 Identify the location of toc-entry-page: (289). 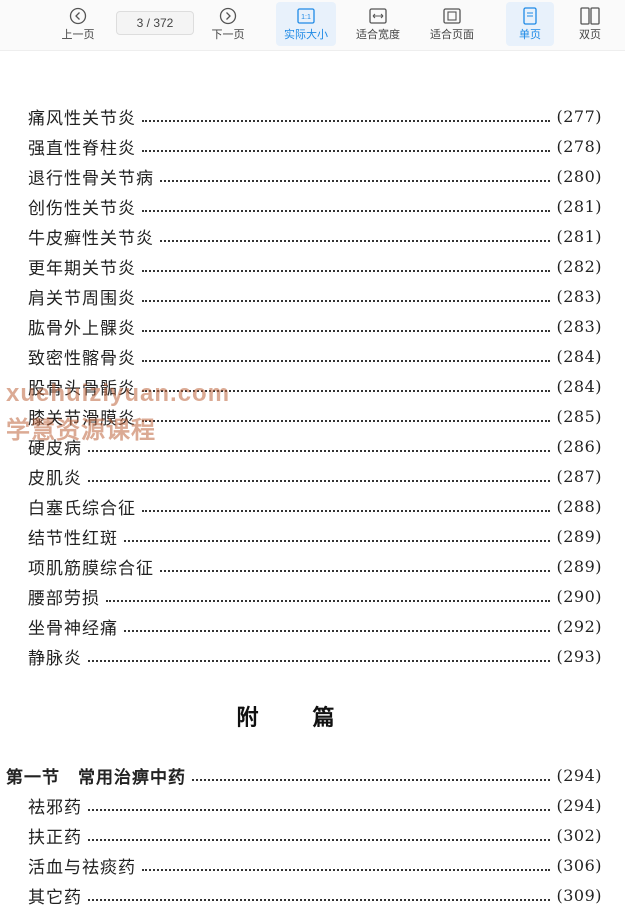
(579, 566).